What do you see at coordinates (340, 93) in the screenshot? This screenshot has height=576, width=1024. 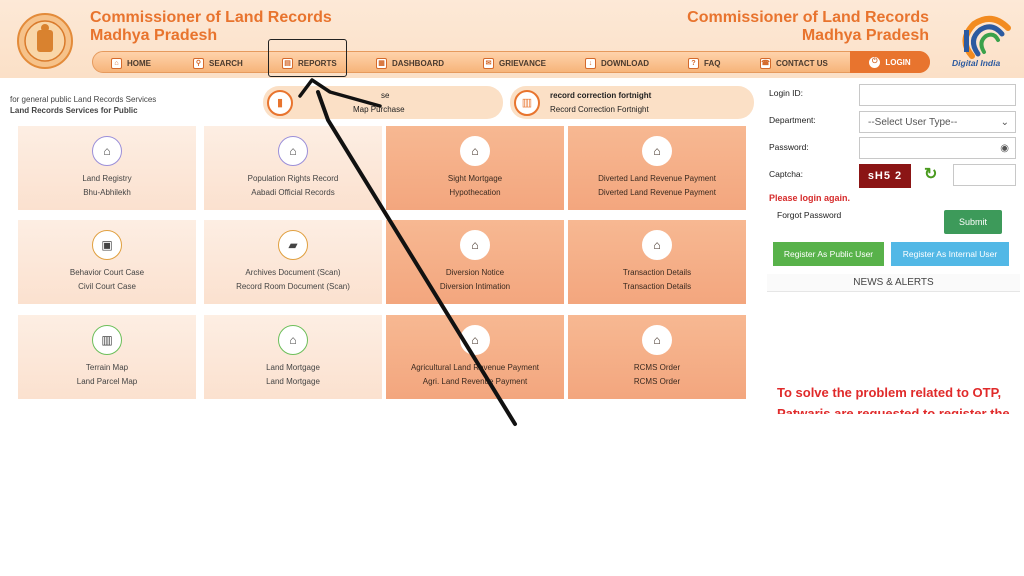 I see `arrow-head` at bounding box center [340, 93].